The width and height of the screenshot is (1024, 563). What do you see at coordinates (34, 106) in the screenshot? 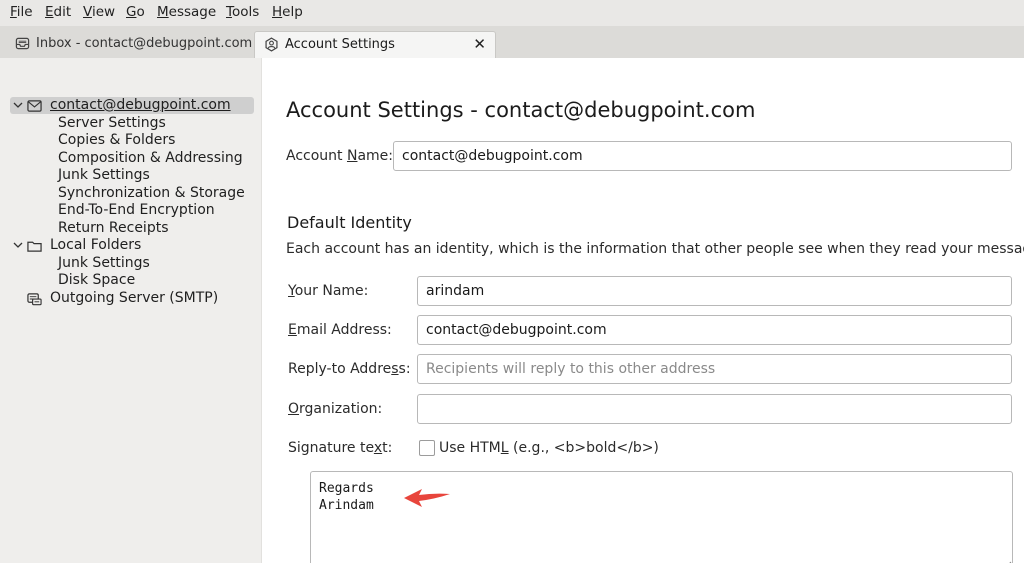
I see `mail-account-icon` at bounding box center [34, 106].